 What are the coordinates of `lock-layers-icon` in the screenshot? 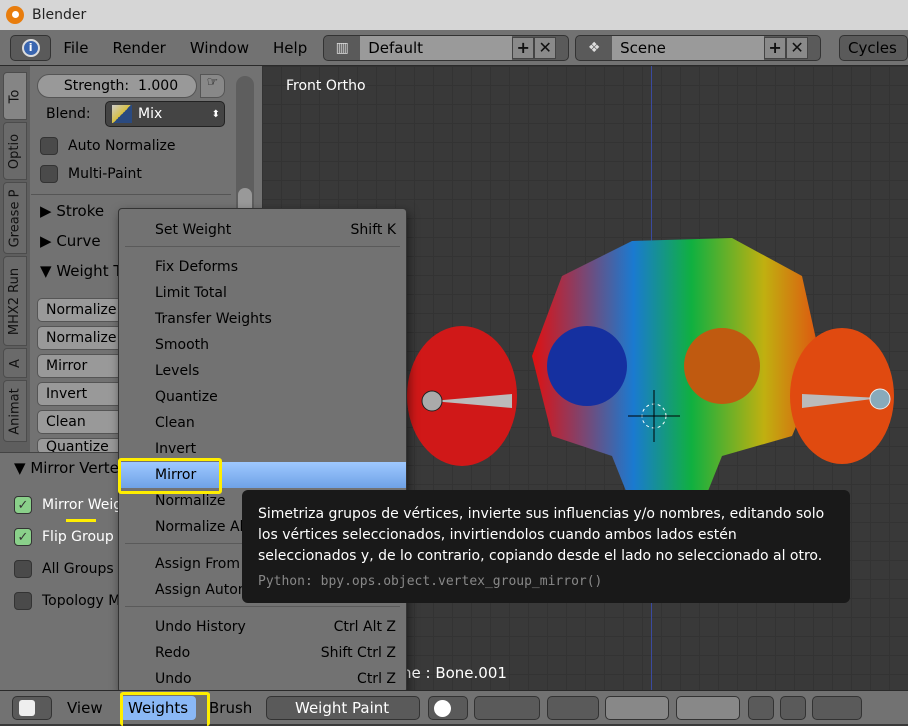 It's located at (761, 708).